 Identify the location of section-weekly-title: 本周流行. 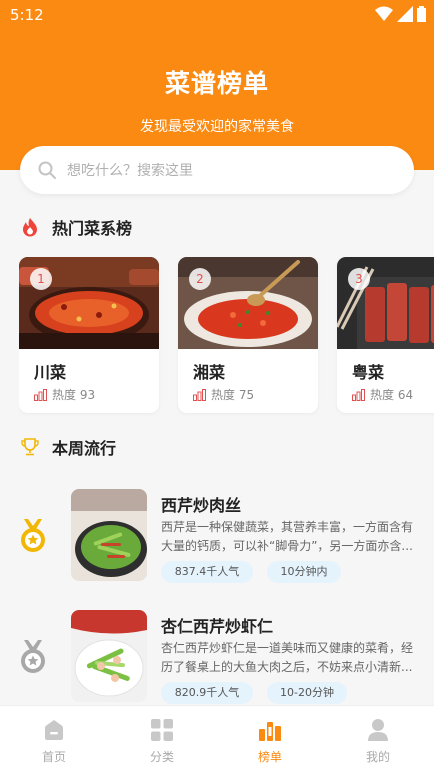
(84, 448).